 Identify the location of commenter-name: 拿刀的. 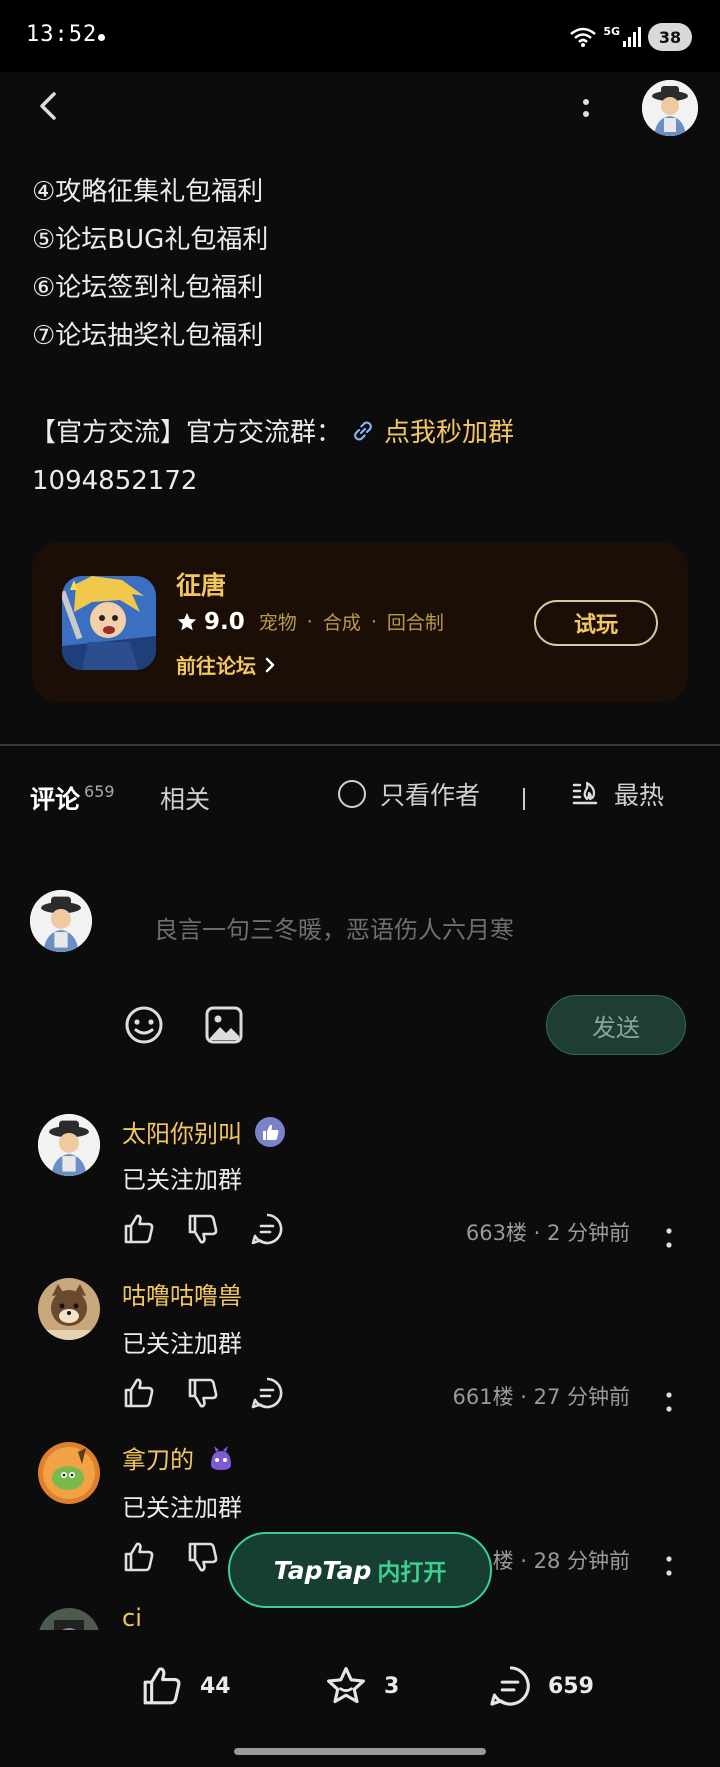
(179, 1457).